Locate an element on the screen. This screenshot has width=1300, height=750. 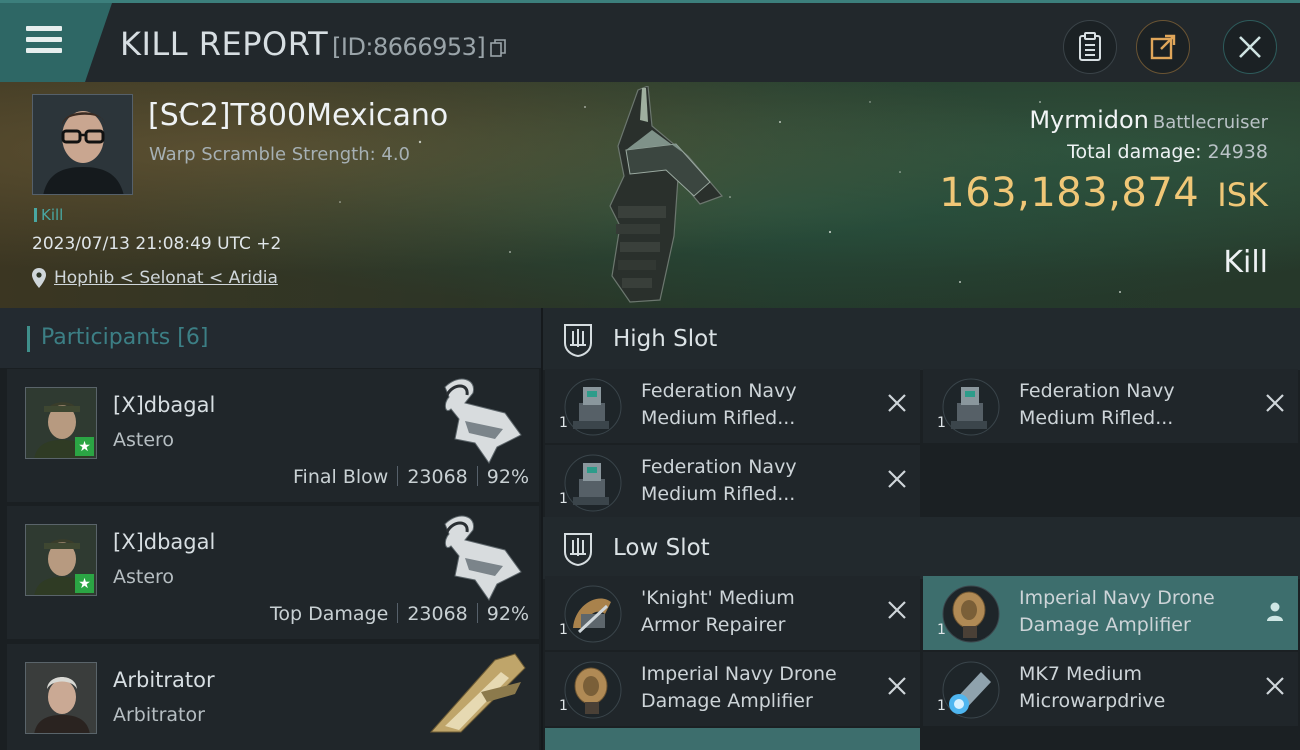
high-slot-title: High Slot is located at coordinates (665, 339).